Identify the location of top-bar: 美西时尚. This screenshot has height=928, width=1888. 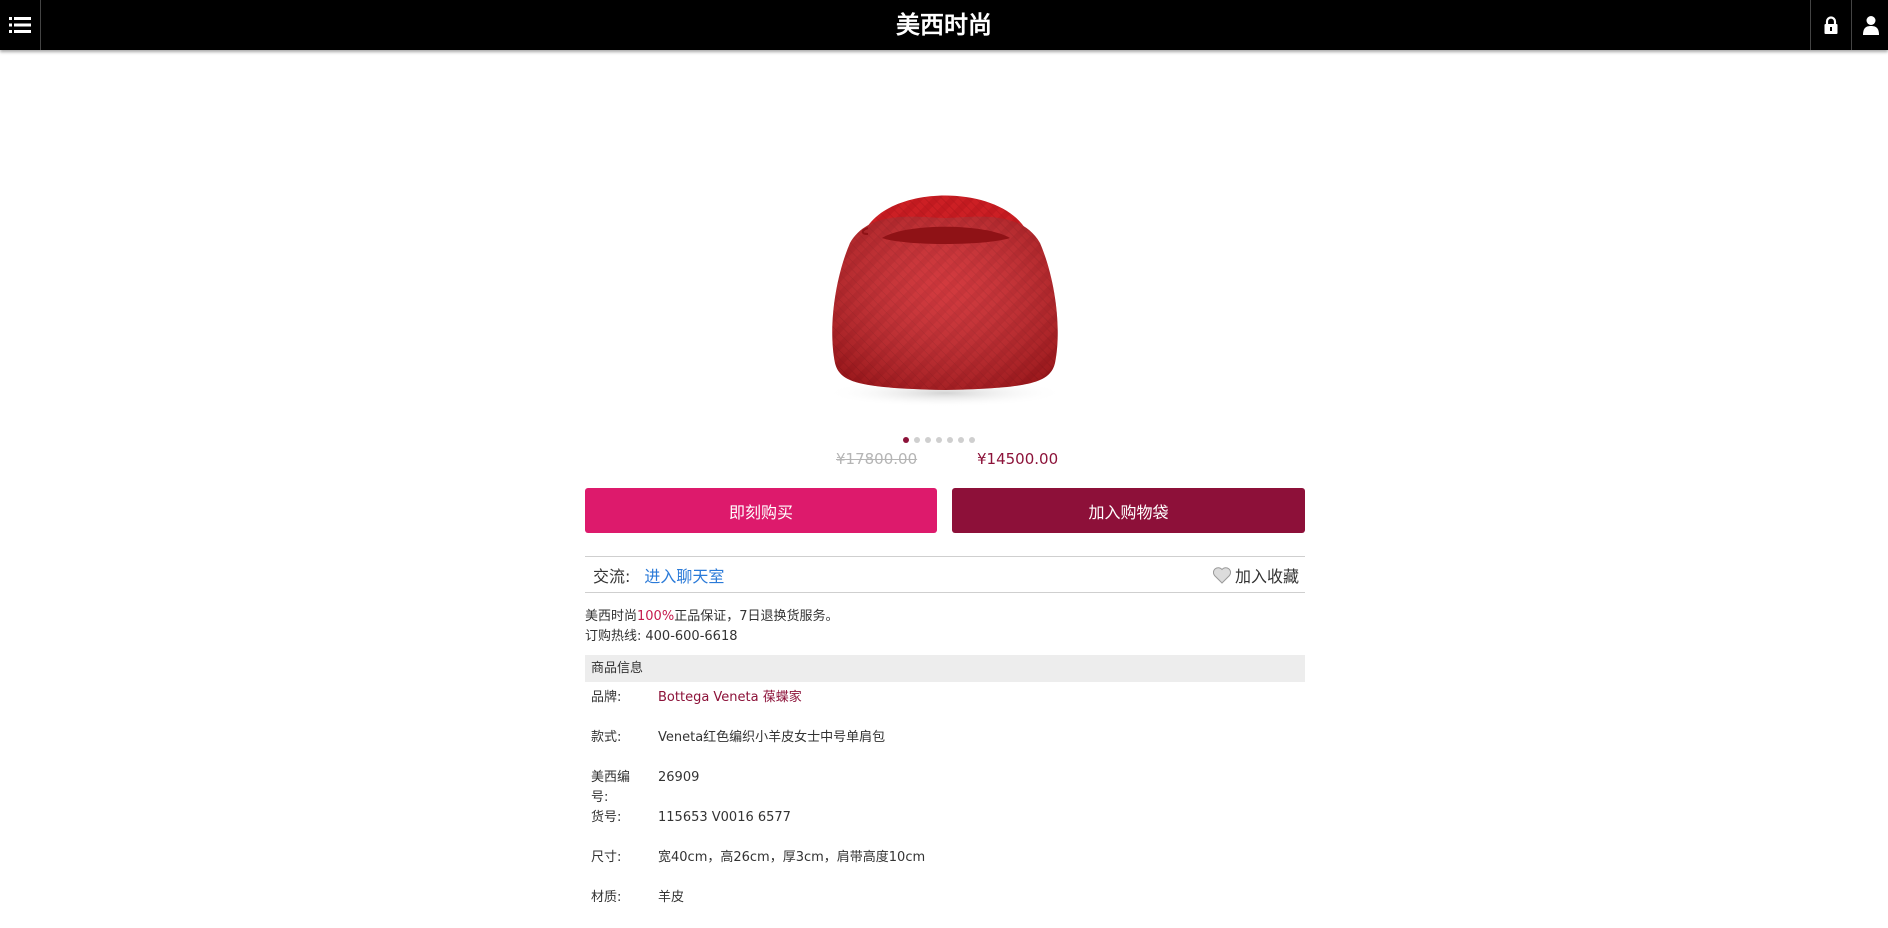
(944, 25).